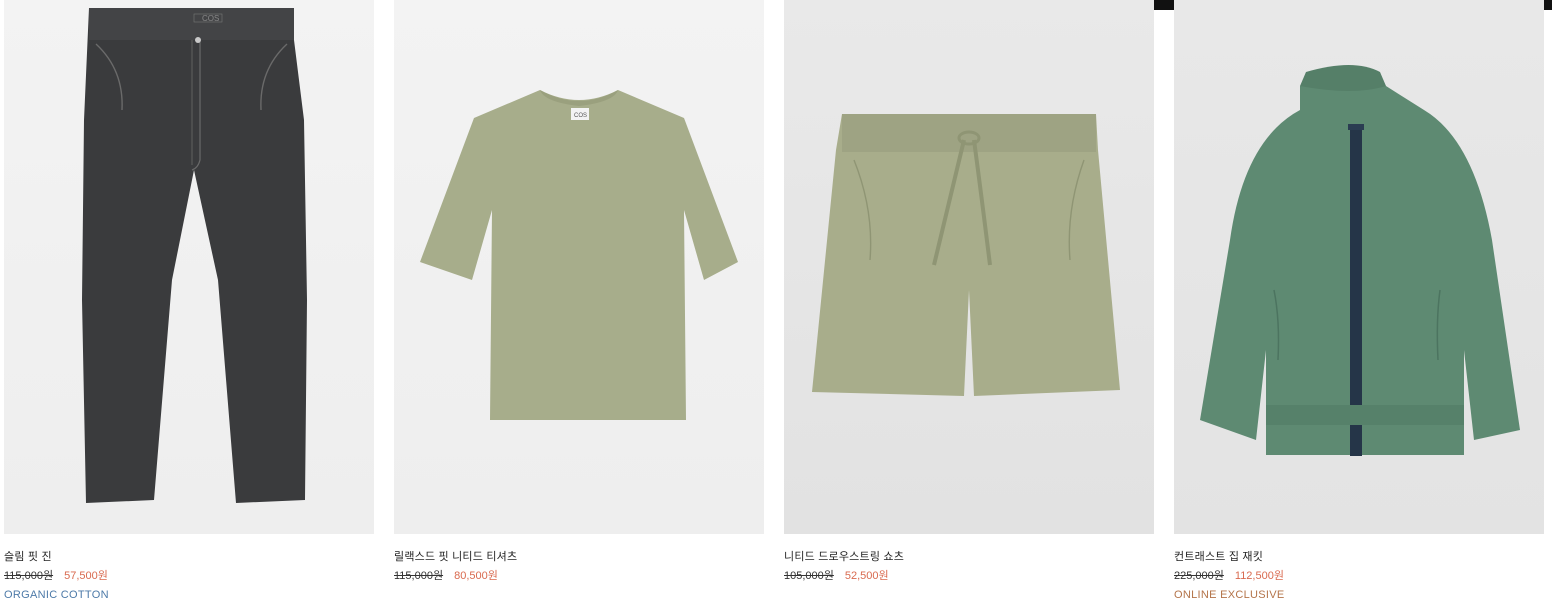  Describe the element at coordinates (966, 255) in the screenshot. I see `shorts-image` at that location.